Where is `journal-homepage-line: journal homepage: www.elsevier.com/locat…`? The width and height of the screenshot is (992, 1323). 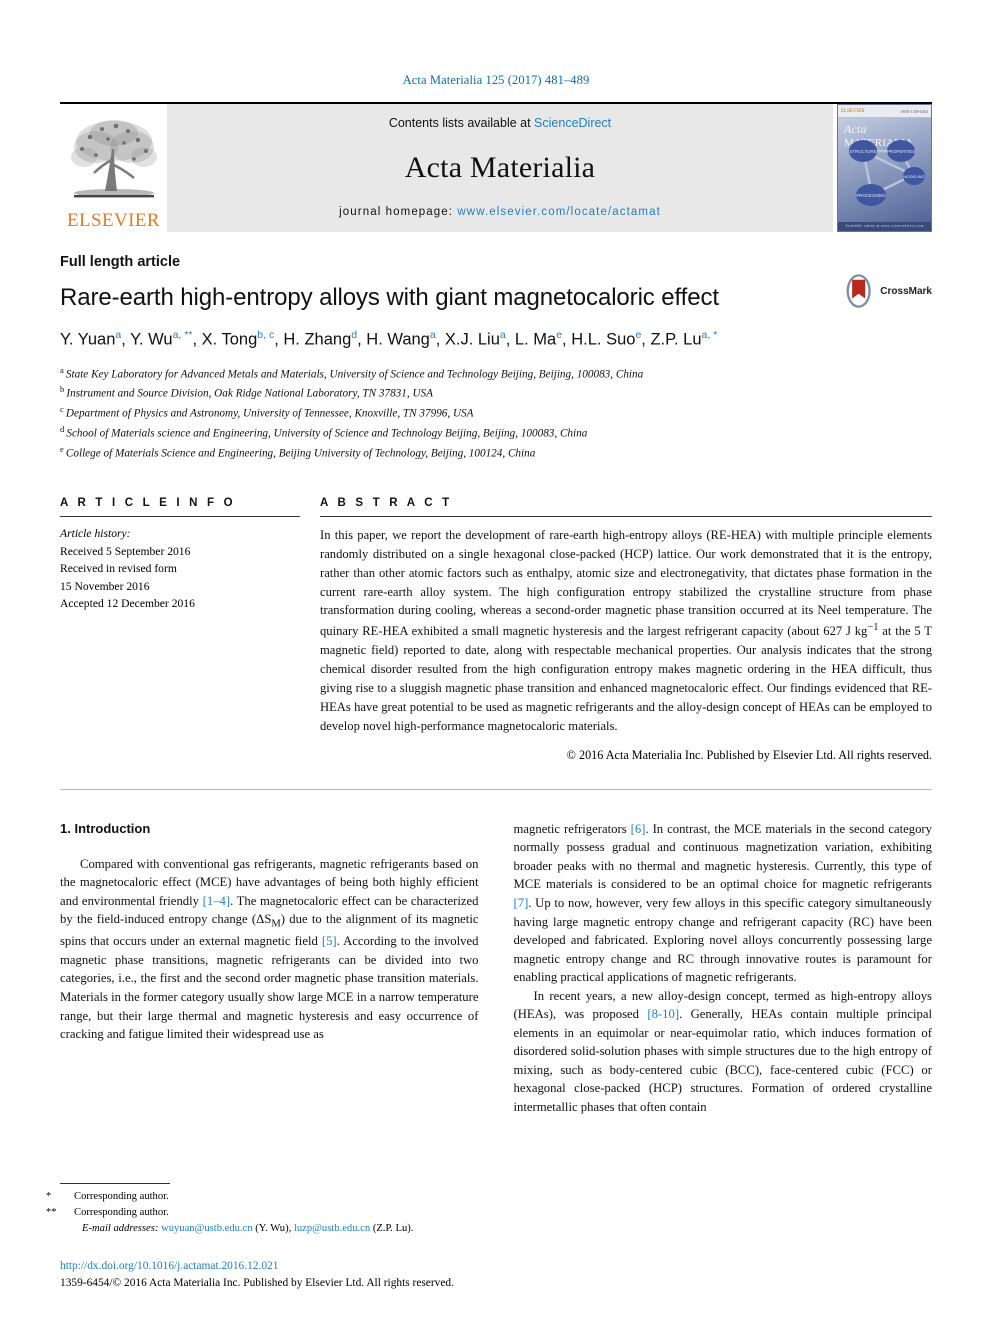
journal-homepage-line: journal homepage: www.elsevier.com/locat… is located at coordinates (500, 212).